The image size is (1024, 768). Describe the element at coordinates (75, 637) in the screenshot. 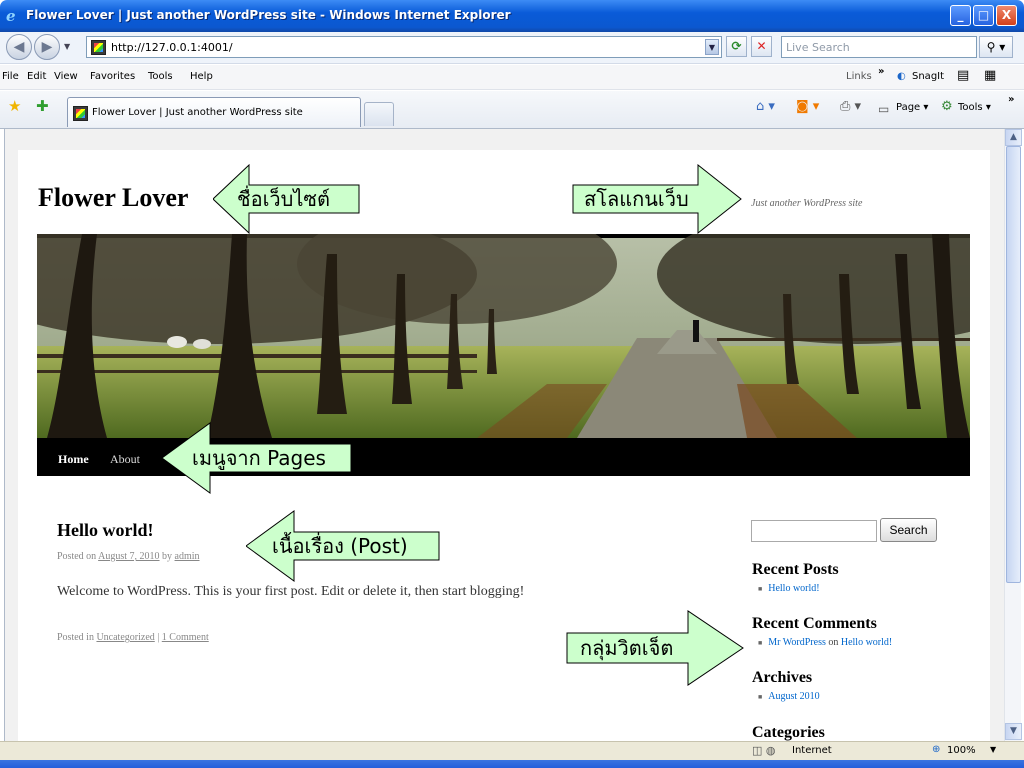

I see `posted-in-label: Posted in` at that location.